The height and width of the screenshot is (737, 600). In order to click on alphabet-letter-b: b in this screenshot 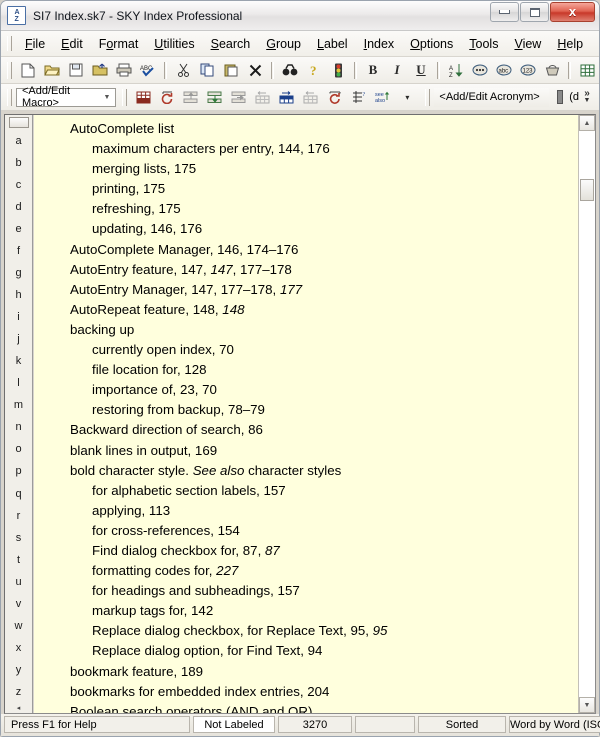, I will do `click(18, 163)`.